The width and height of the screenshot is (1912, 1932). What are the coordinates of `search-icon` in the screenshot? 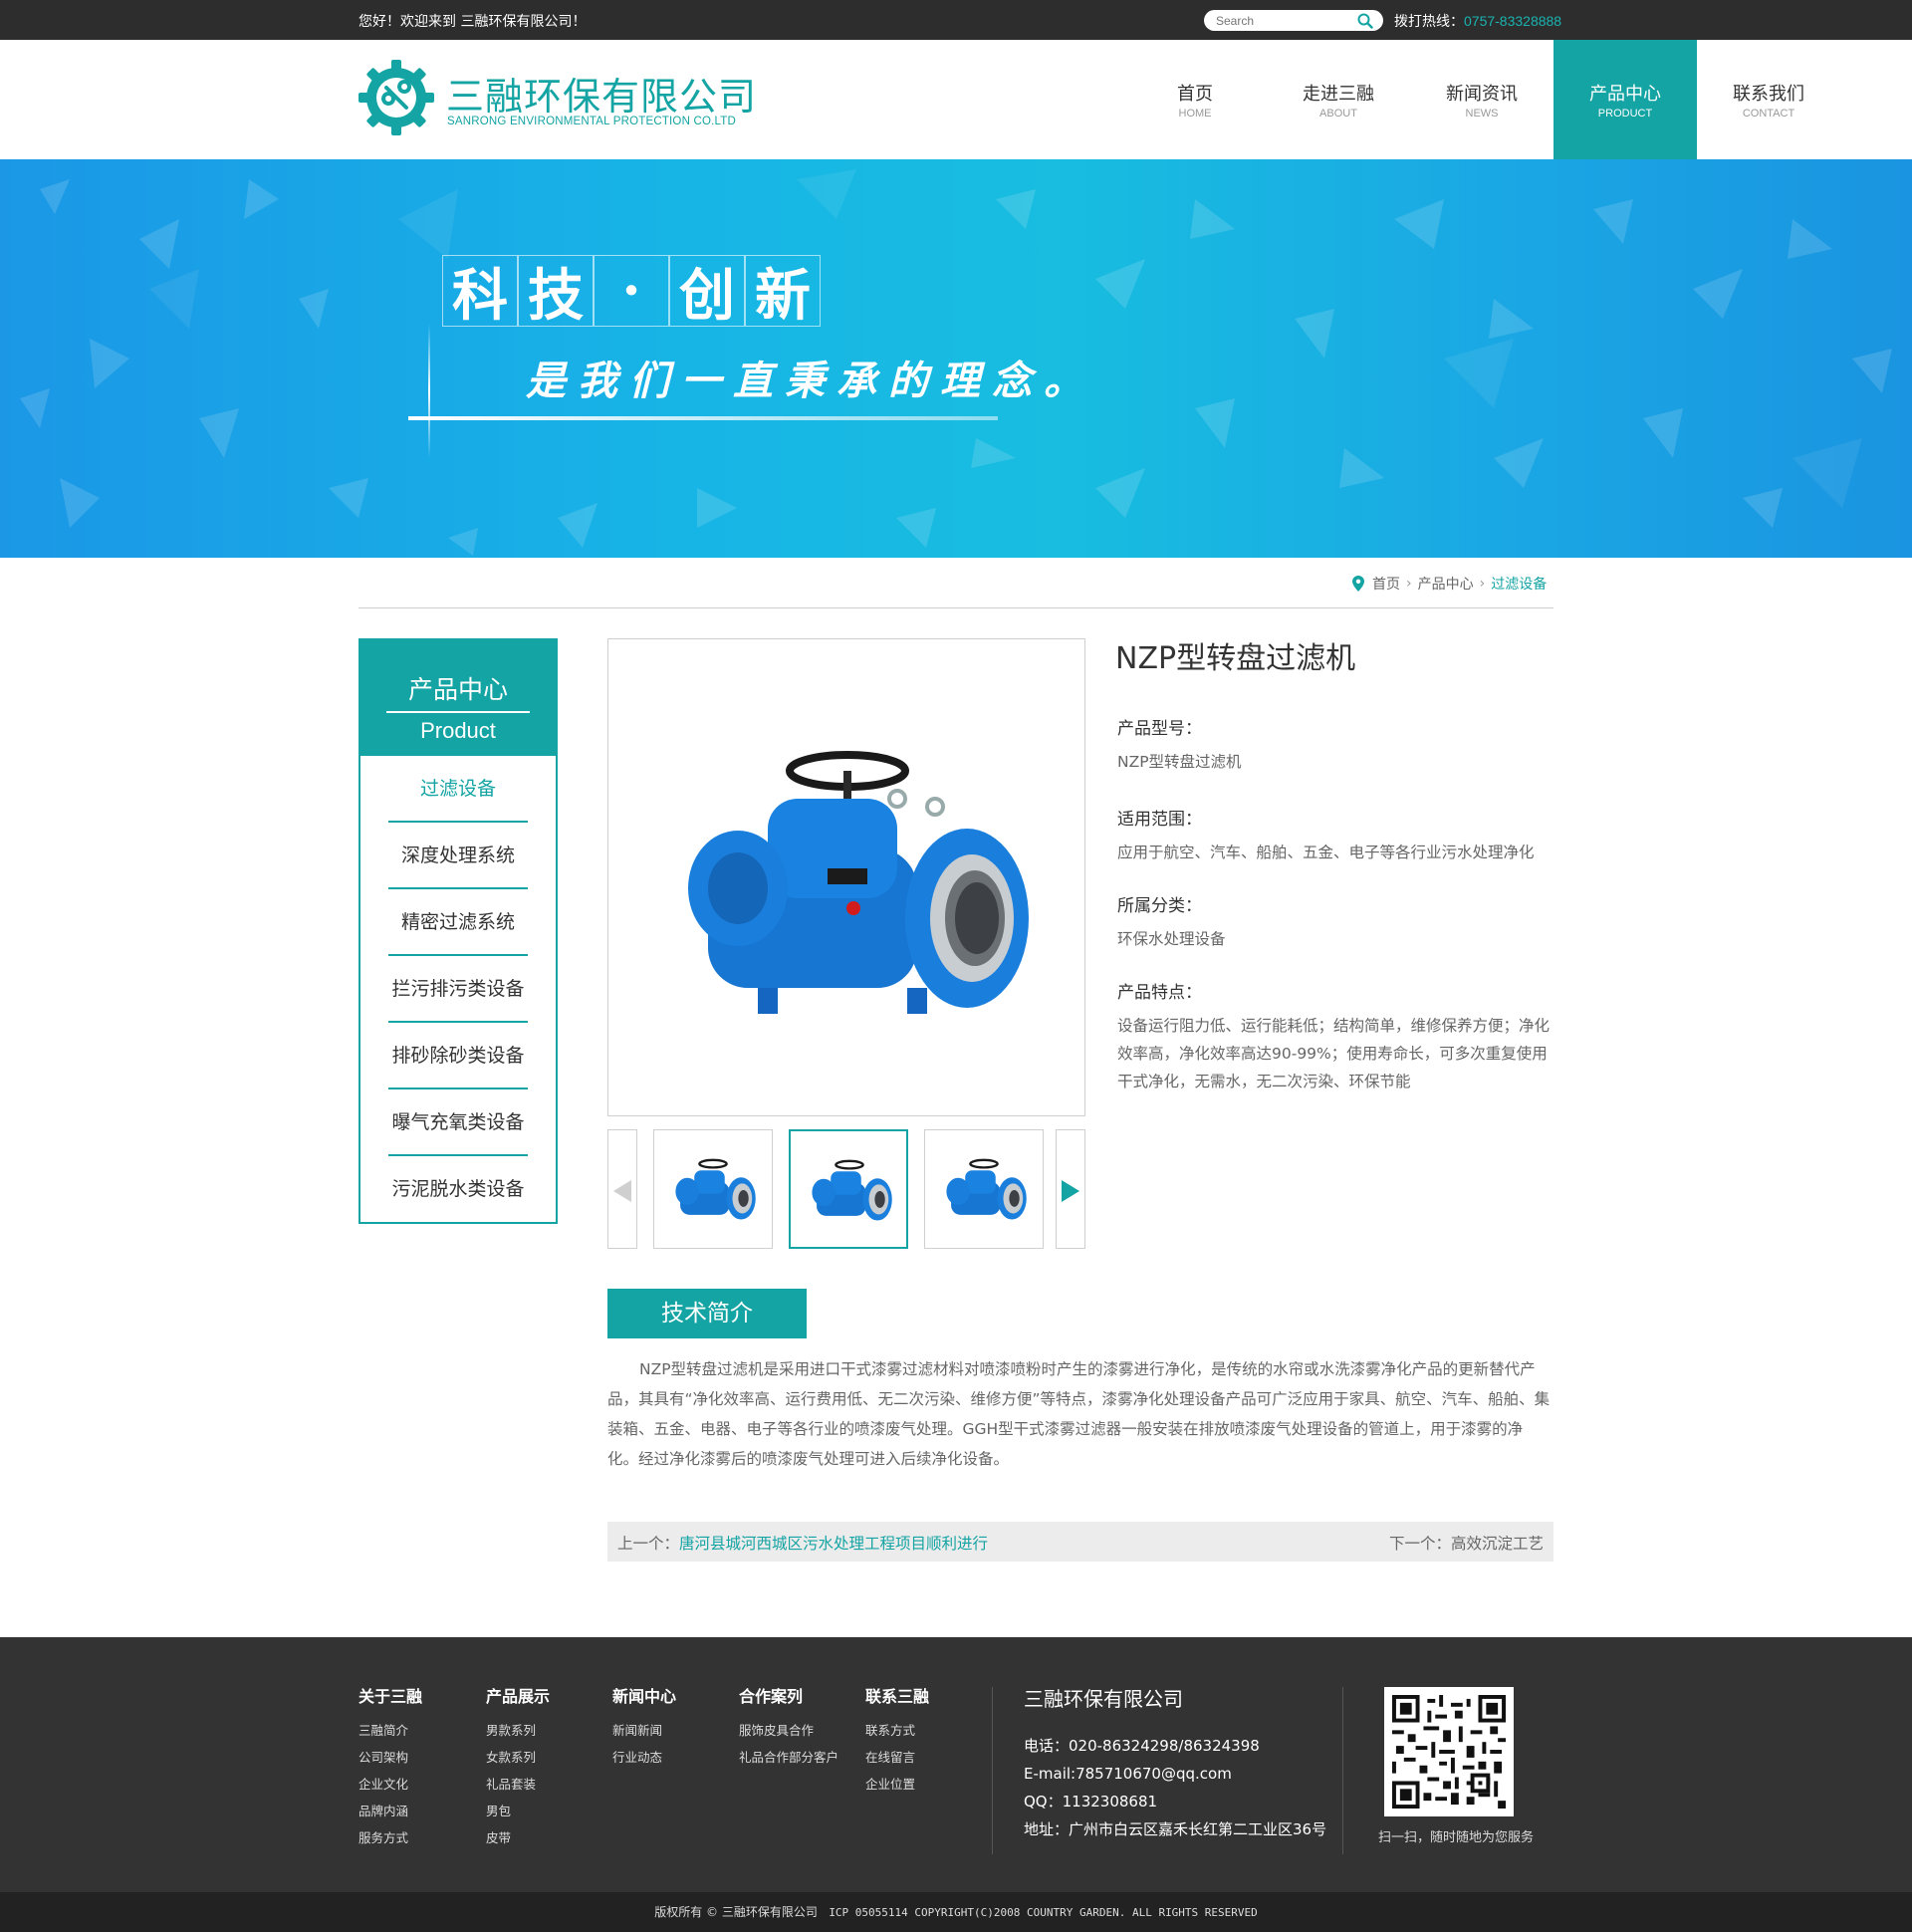 It's located at (1365, 21).